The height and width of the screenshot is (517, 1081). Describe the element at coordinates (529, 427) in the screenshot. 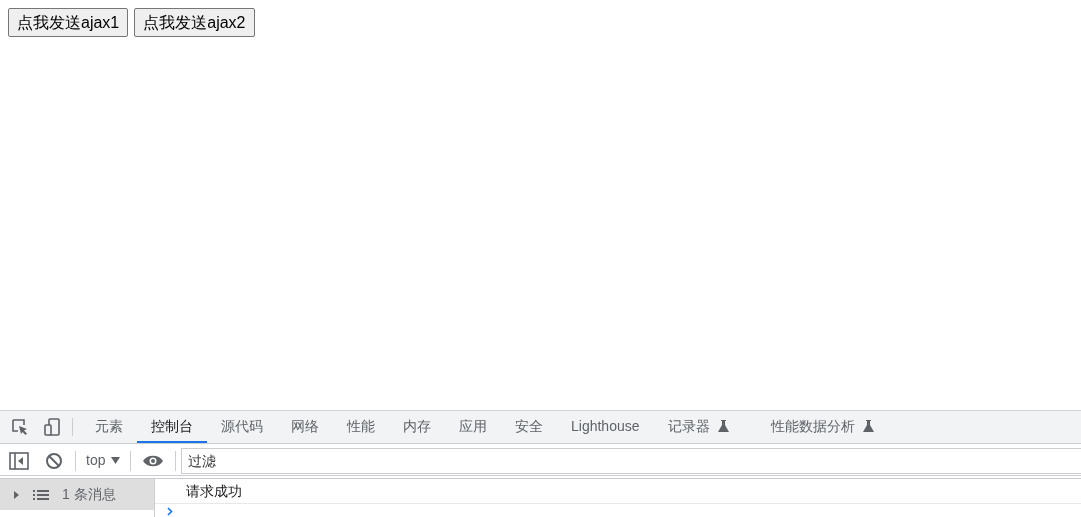

I see `panel-tab: 安全` at that location.